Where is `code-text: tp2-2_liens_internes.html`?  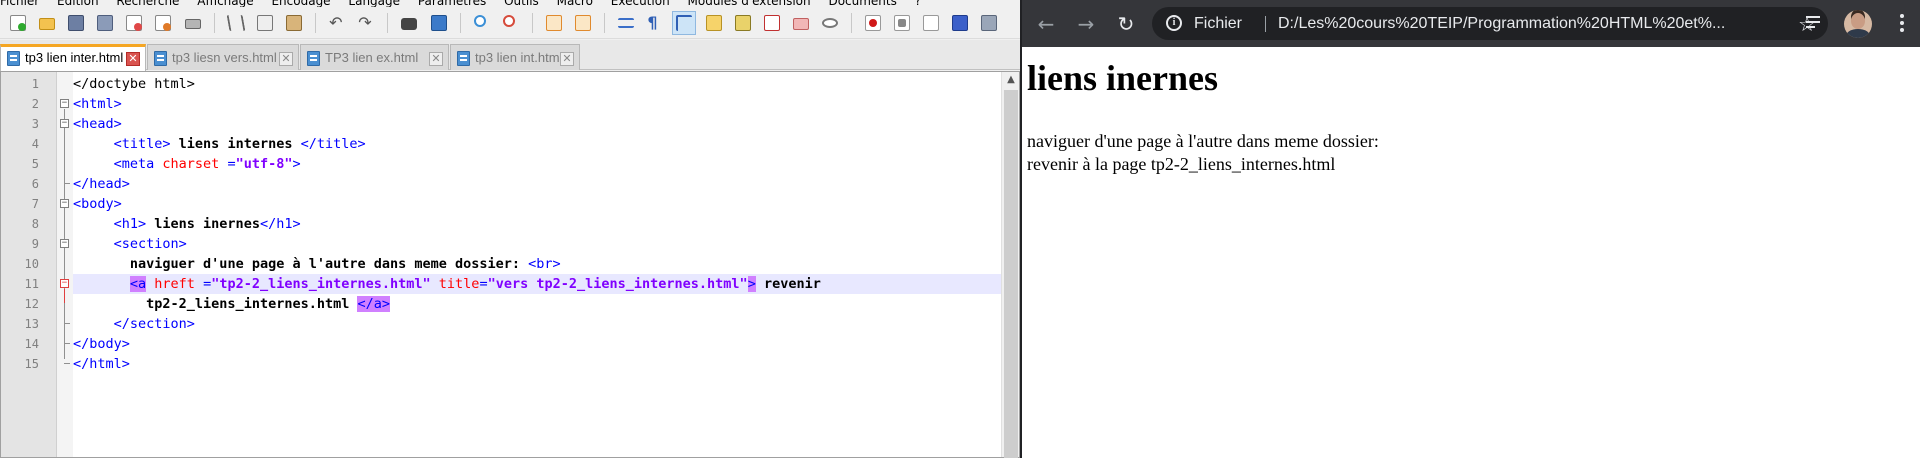
code-text: tp2-2_liens_internes.html is located at coordinates (252, 304).